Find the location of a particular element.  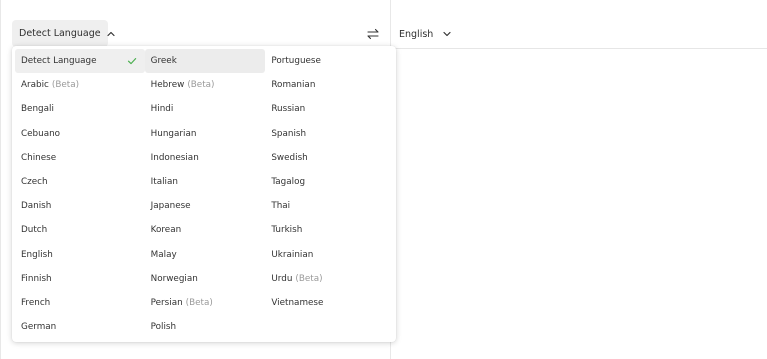

language-name: Ukrainian is located at coordinates (292, 254).